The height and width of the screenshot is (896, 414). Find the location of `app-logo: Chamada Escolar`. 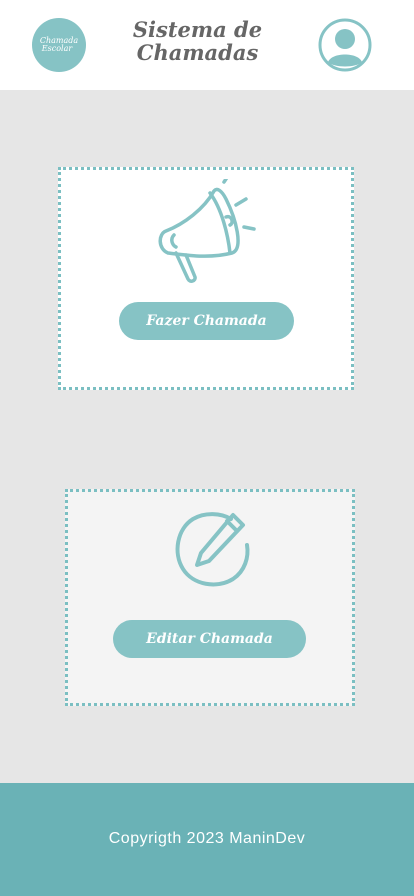

app-logo: Chamada Escolar is located at coordinates (59, 45).